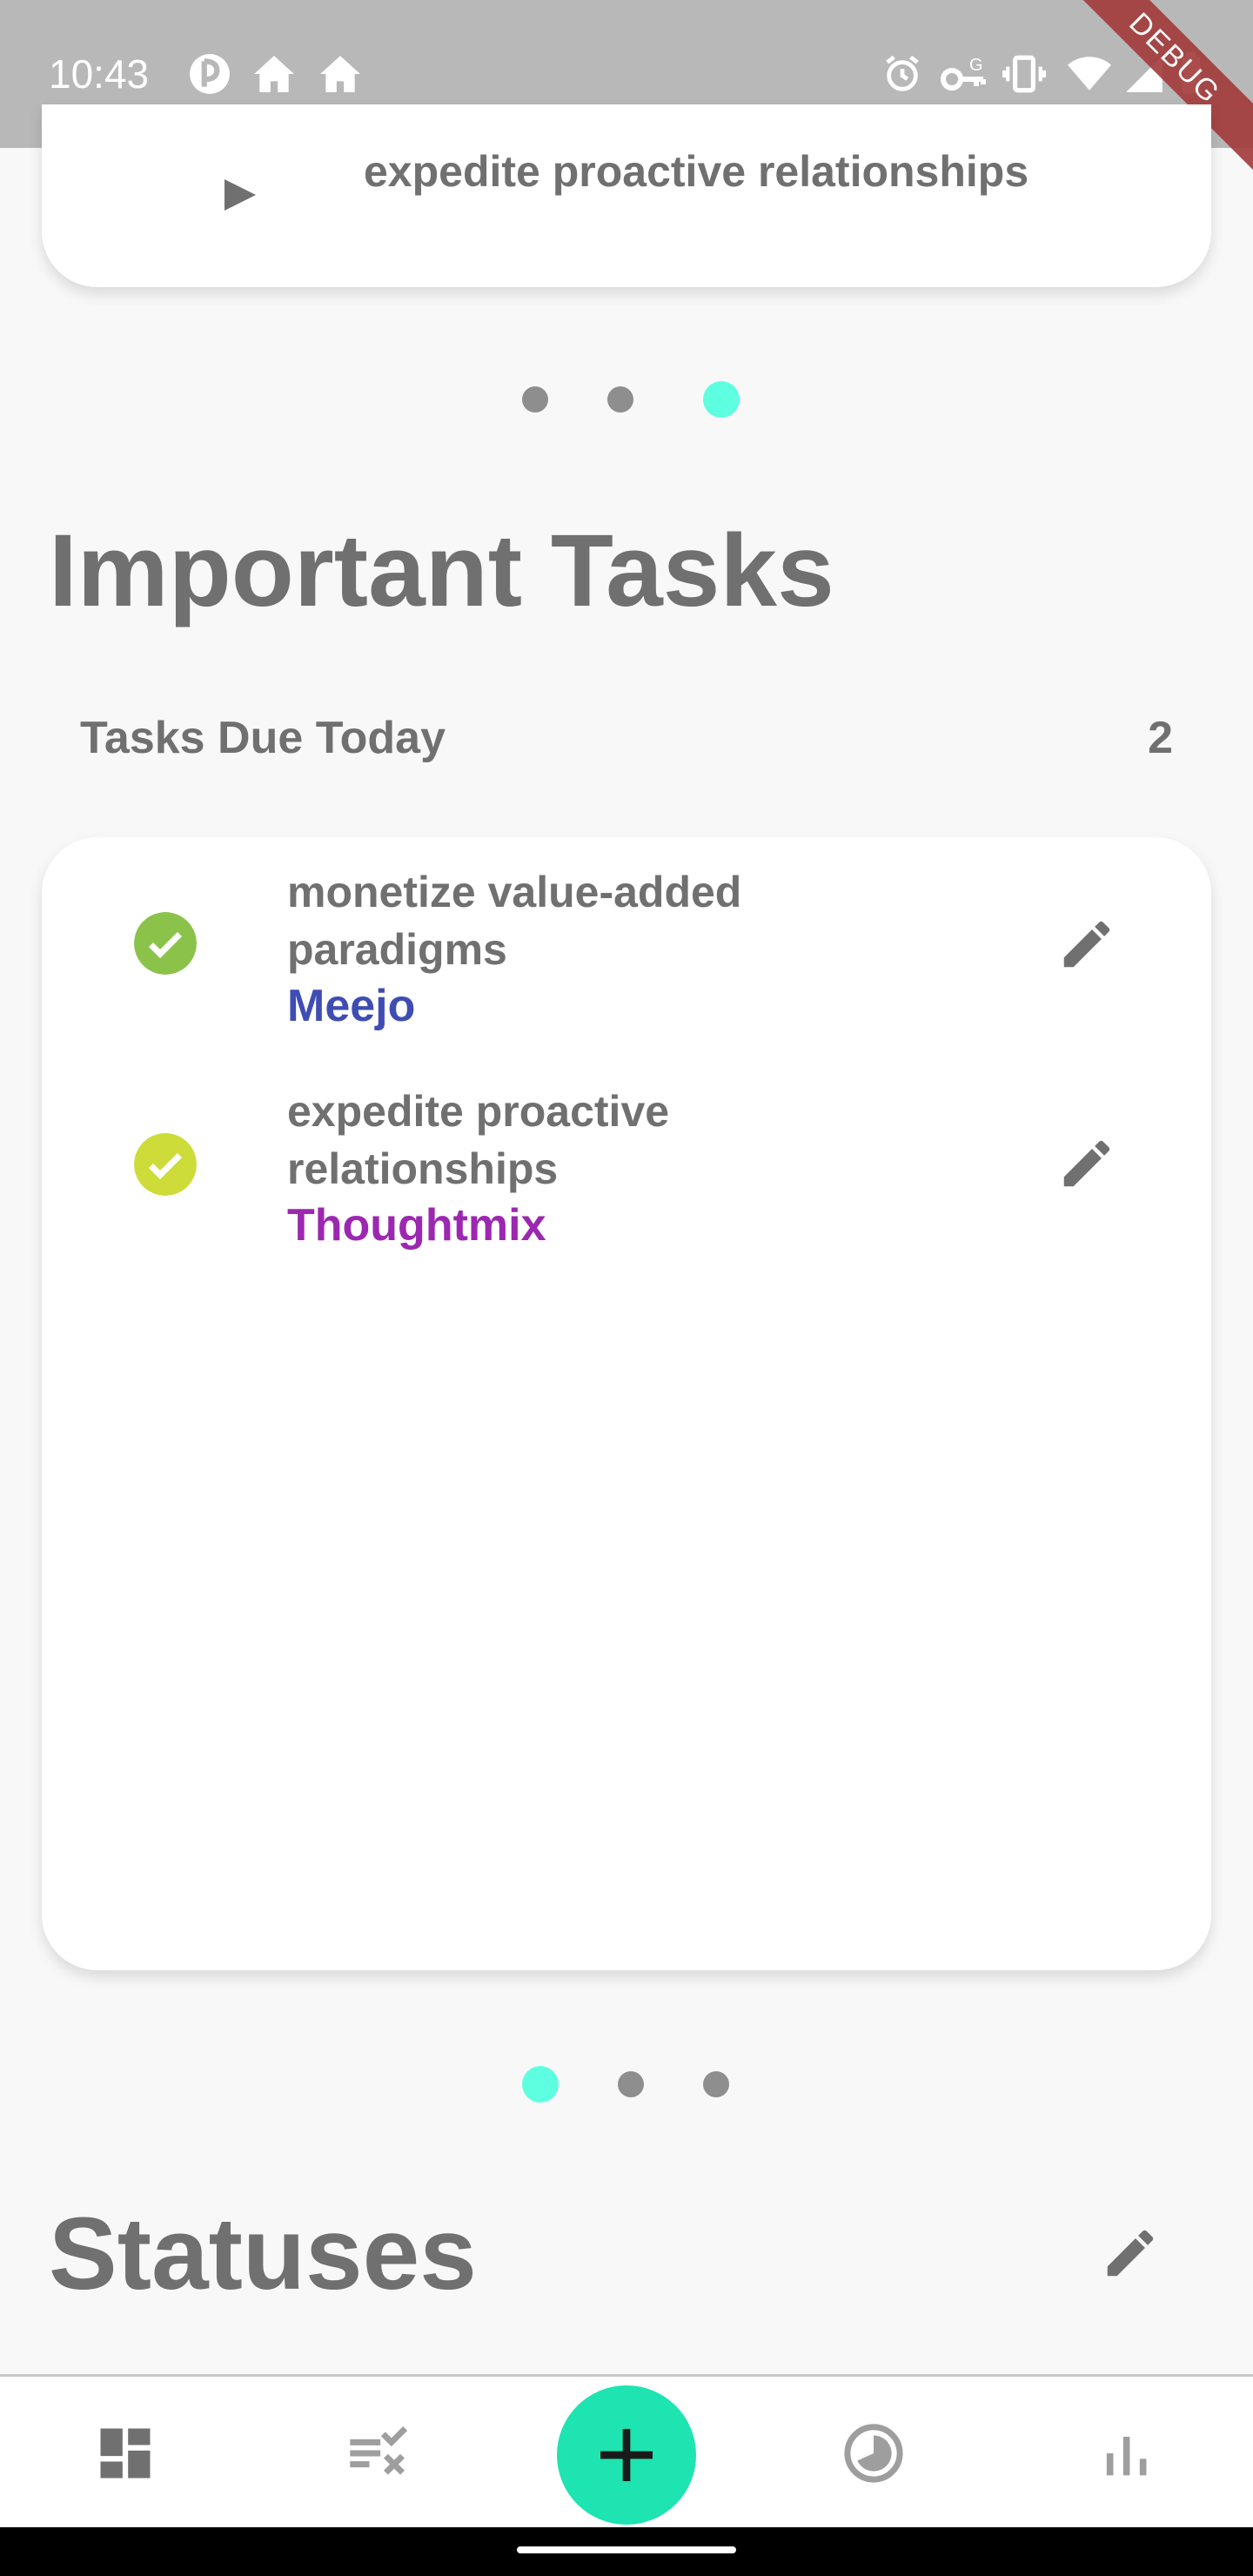 The width and height of the screenshot is (1253, 2576). Describe the element at coordinates (1160, 738) in the screenshot. I see `tasks-due-today-count: 2` at that location.